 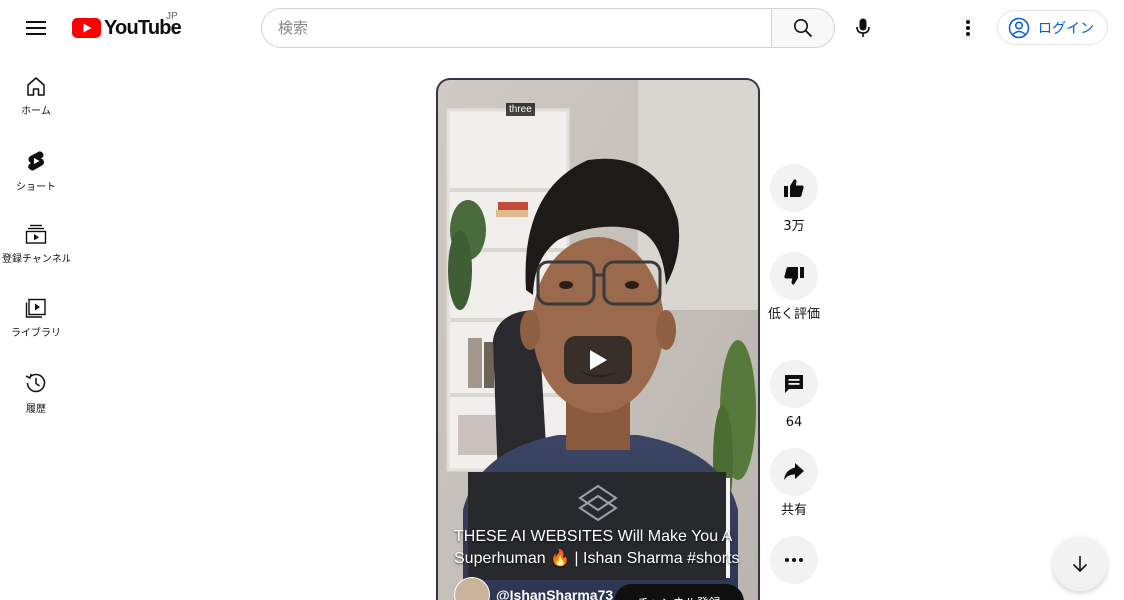 I want to click on sidebar-item-label: 登録チャンネル, so click(x=36, y=259).